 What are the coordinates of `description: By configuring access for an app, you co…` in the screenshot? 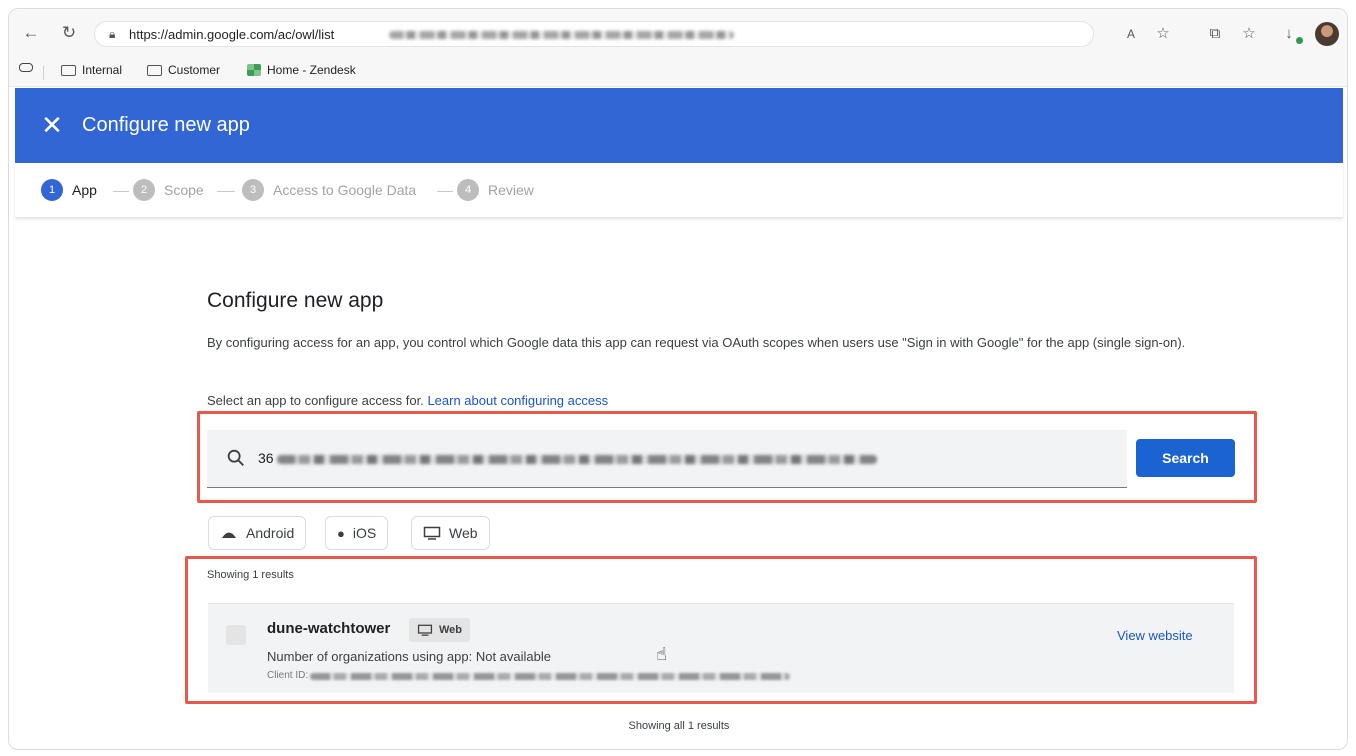 It's located at (696, 342).